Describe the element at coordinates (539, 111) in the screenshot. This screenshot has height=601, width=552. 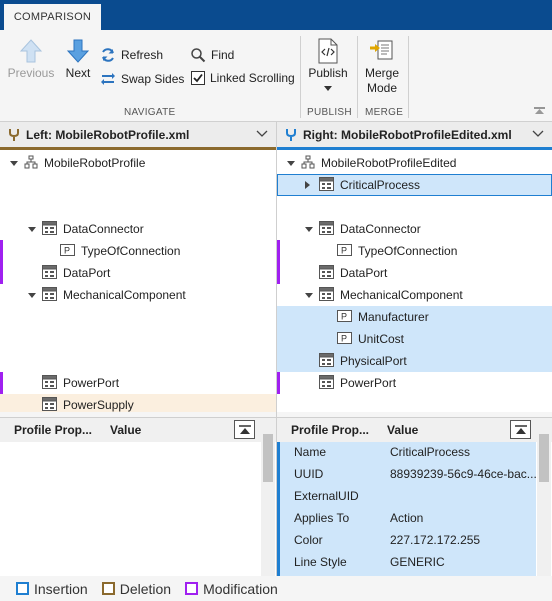
I see `collapse-toolstrip-icon` at that location.